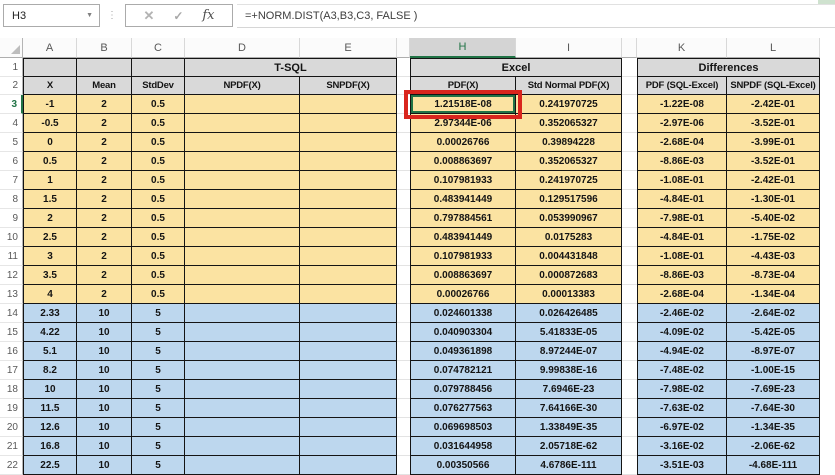 The height and width of the screenshot is (475, 835). What do you see at coordinates (773, 389) in the screenshot?
I see `cell-L18: -7.69E-23` at bounding box center [773, 389].